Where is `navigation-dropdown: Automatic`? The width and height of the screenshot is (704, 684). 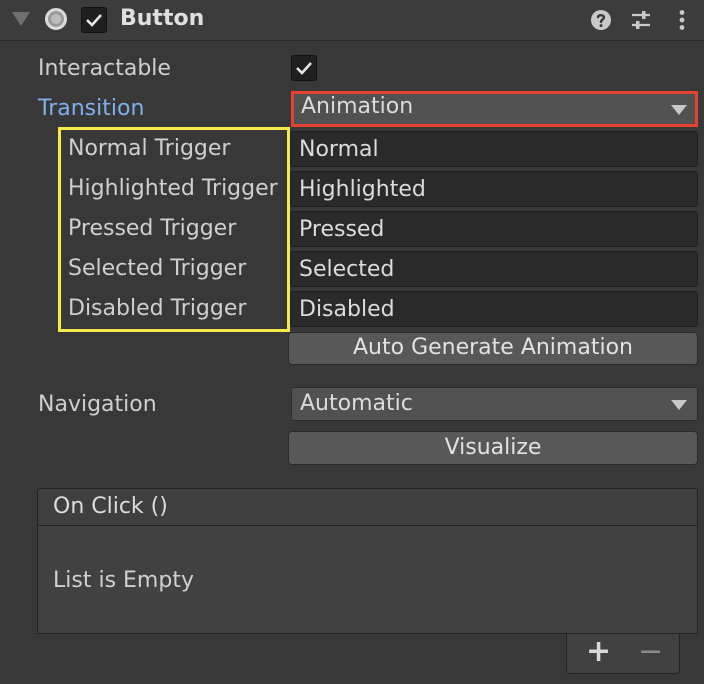 navigation-dropdown: Automatic is located at coordinates (494, 404).